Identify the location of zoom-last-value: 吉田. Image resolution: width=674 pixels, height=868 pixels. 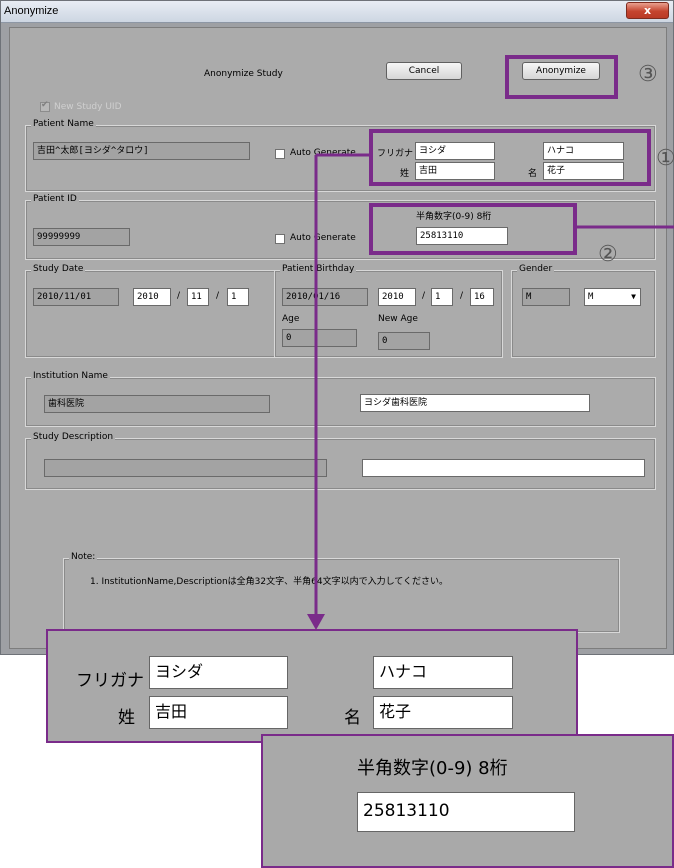
(218, 712).